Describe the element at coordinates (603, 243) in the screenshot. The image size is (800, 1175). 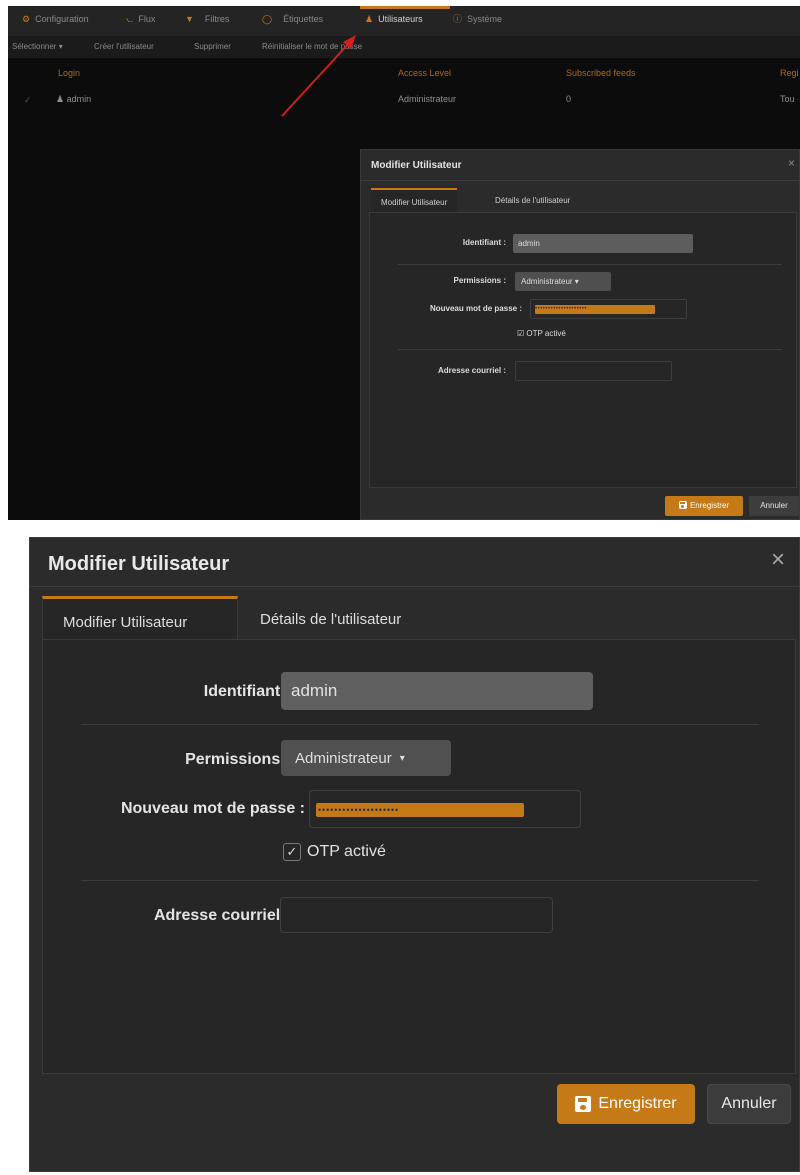
I see `small-login-input: admin` at that location.